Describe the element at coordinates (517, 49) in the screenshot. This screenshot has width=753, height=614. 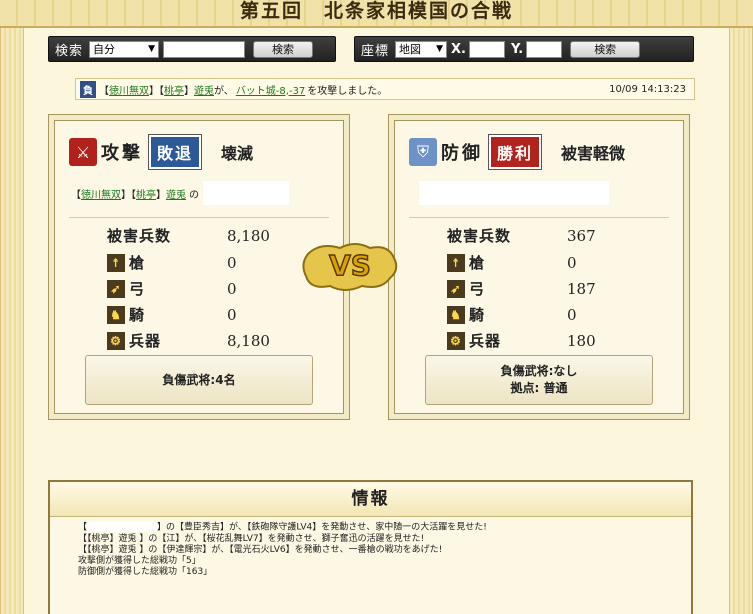
I see `y-label: Y.` at that location.